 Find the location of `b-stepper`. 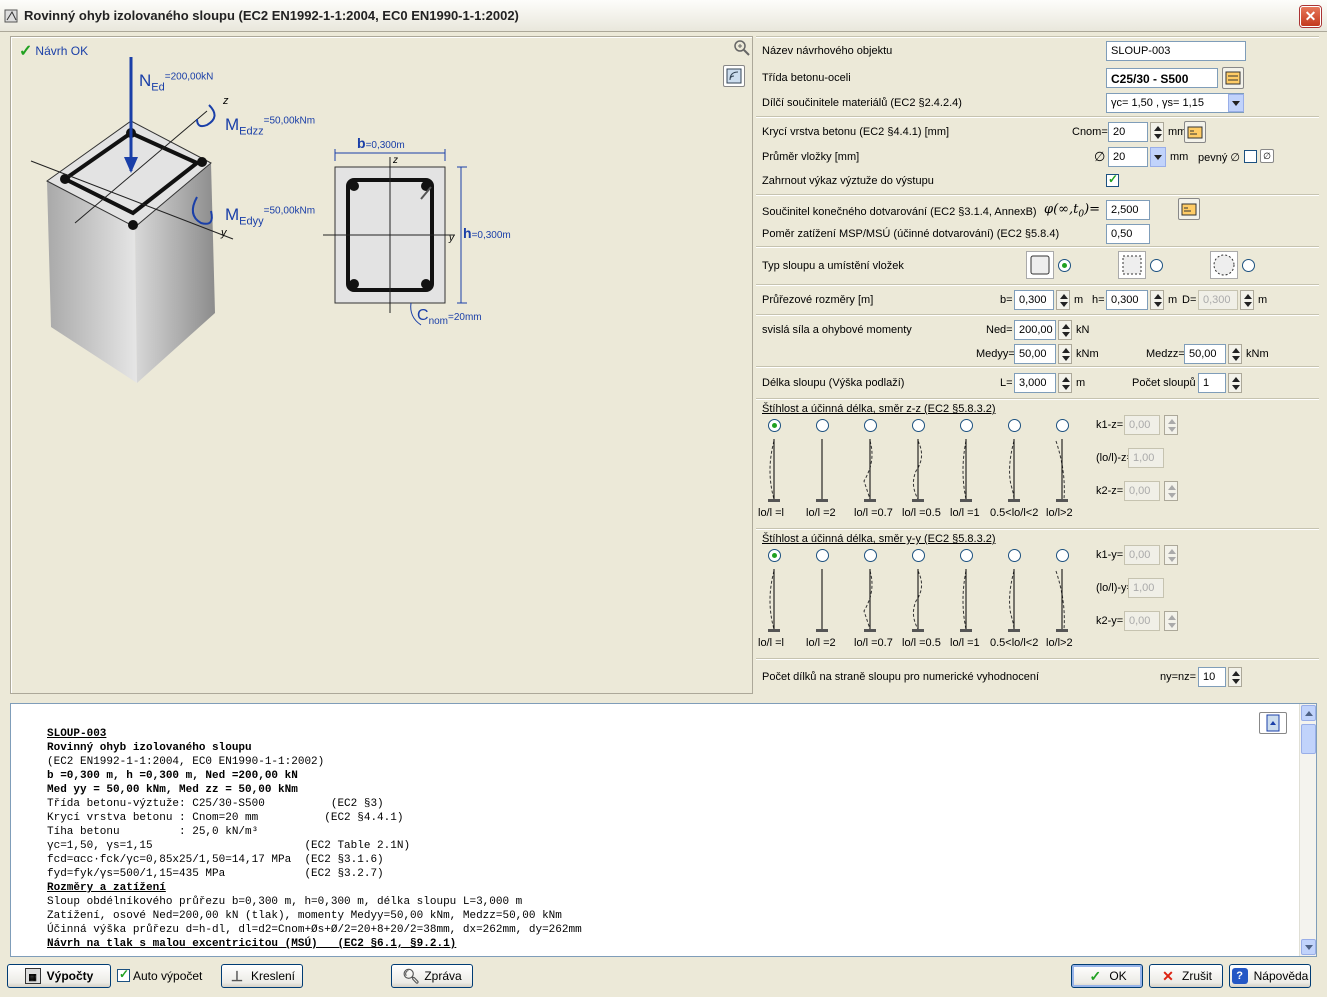

b-stepper is located at coordinates (1063, 300).